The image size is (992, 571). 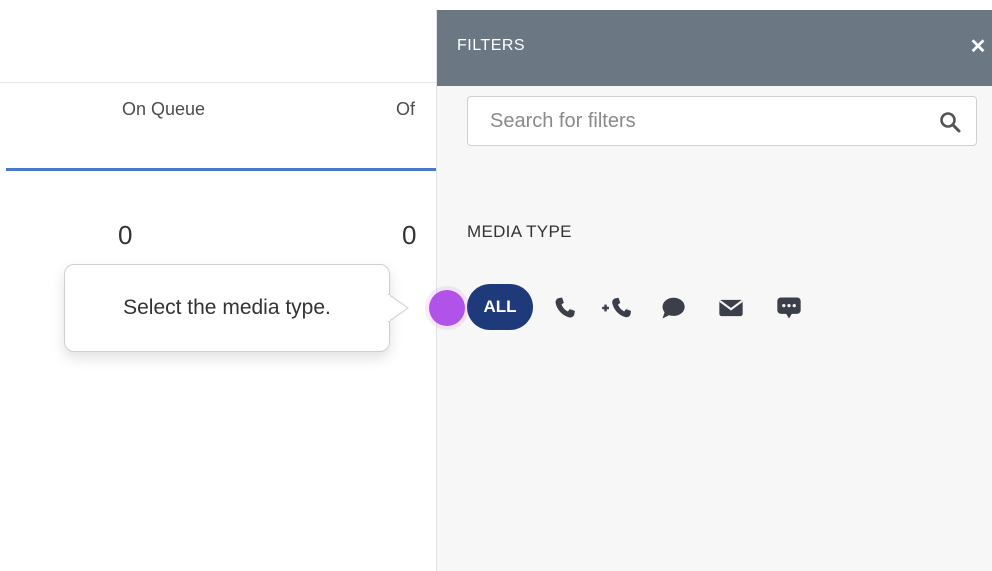 I want to click on search-box, so click(x=722, y=121).